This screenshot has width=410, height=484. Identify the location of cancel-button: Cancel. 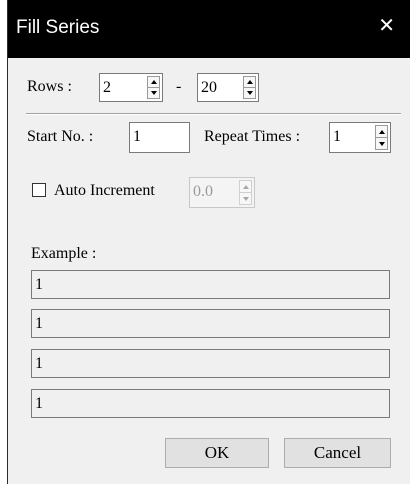
(337, 453).